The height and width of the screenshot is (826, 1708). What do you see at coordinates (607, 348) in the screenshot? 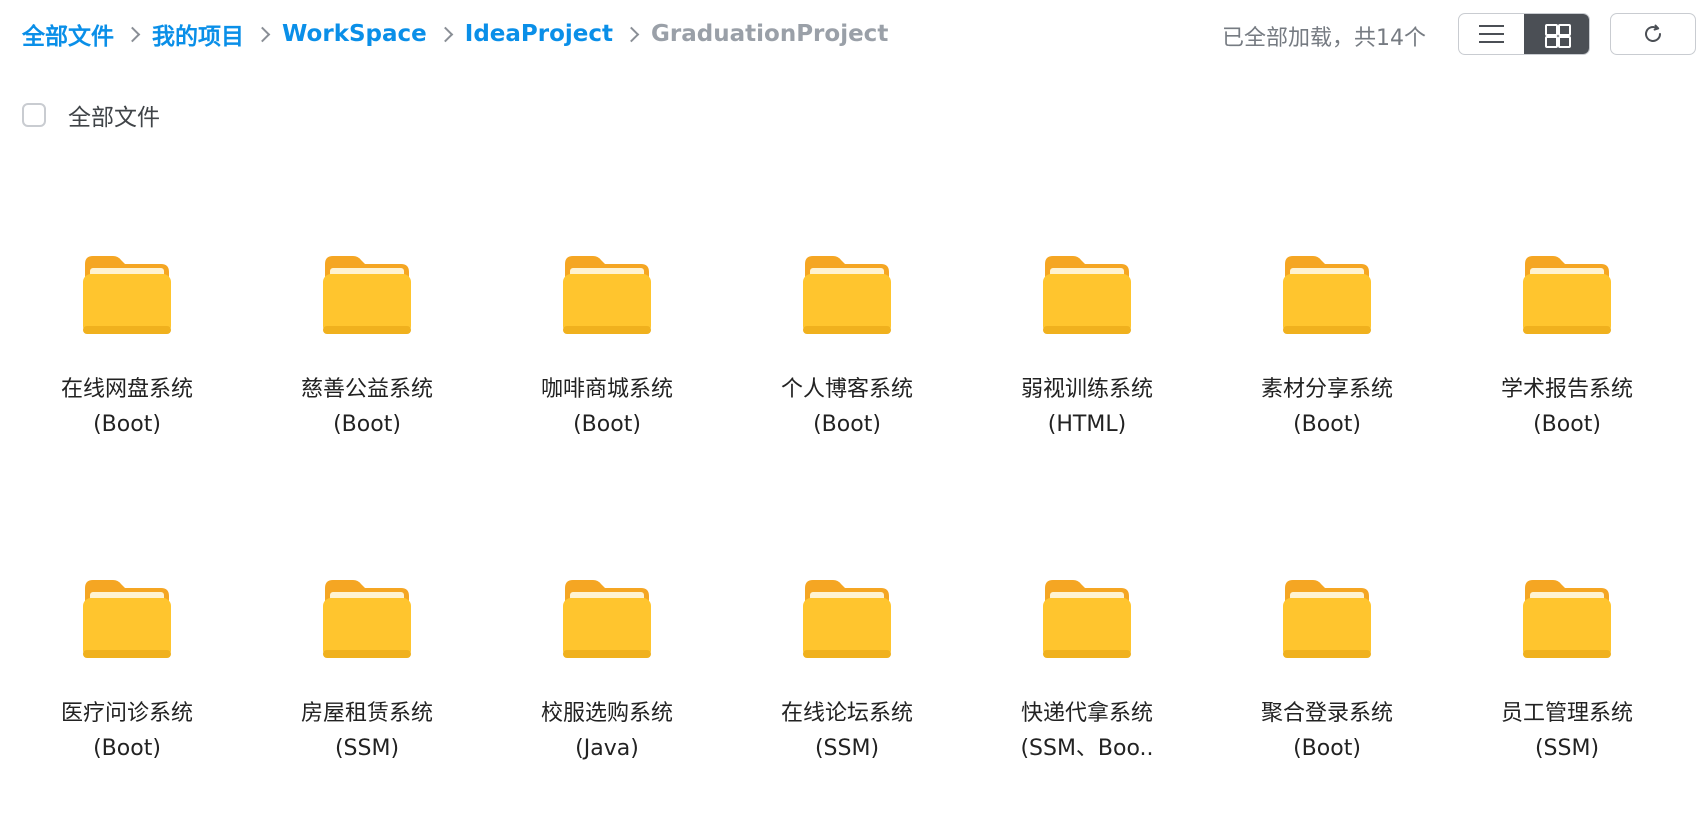
I see `folder-item: 咖啡商城系统 (Boot)` at bounding box center [607, 348].